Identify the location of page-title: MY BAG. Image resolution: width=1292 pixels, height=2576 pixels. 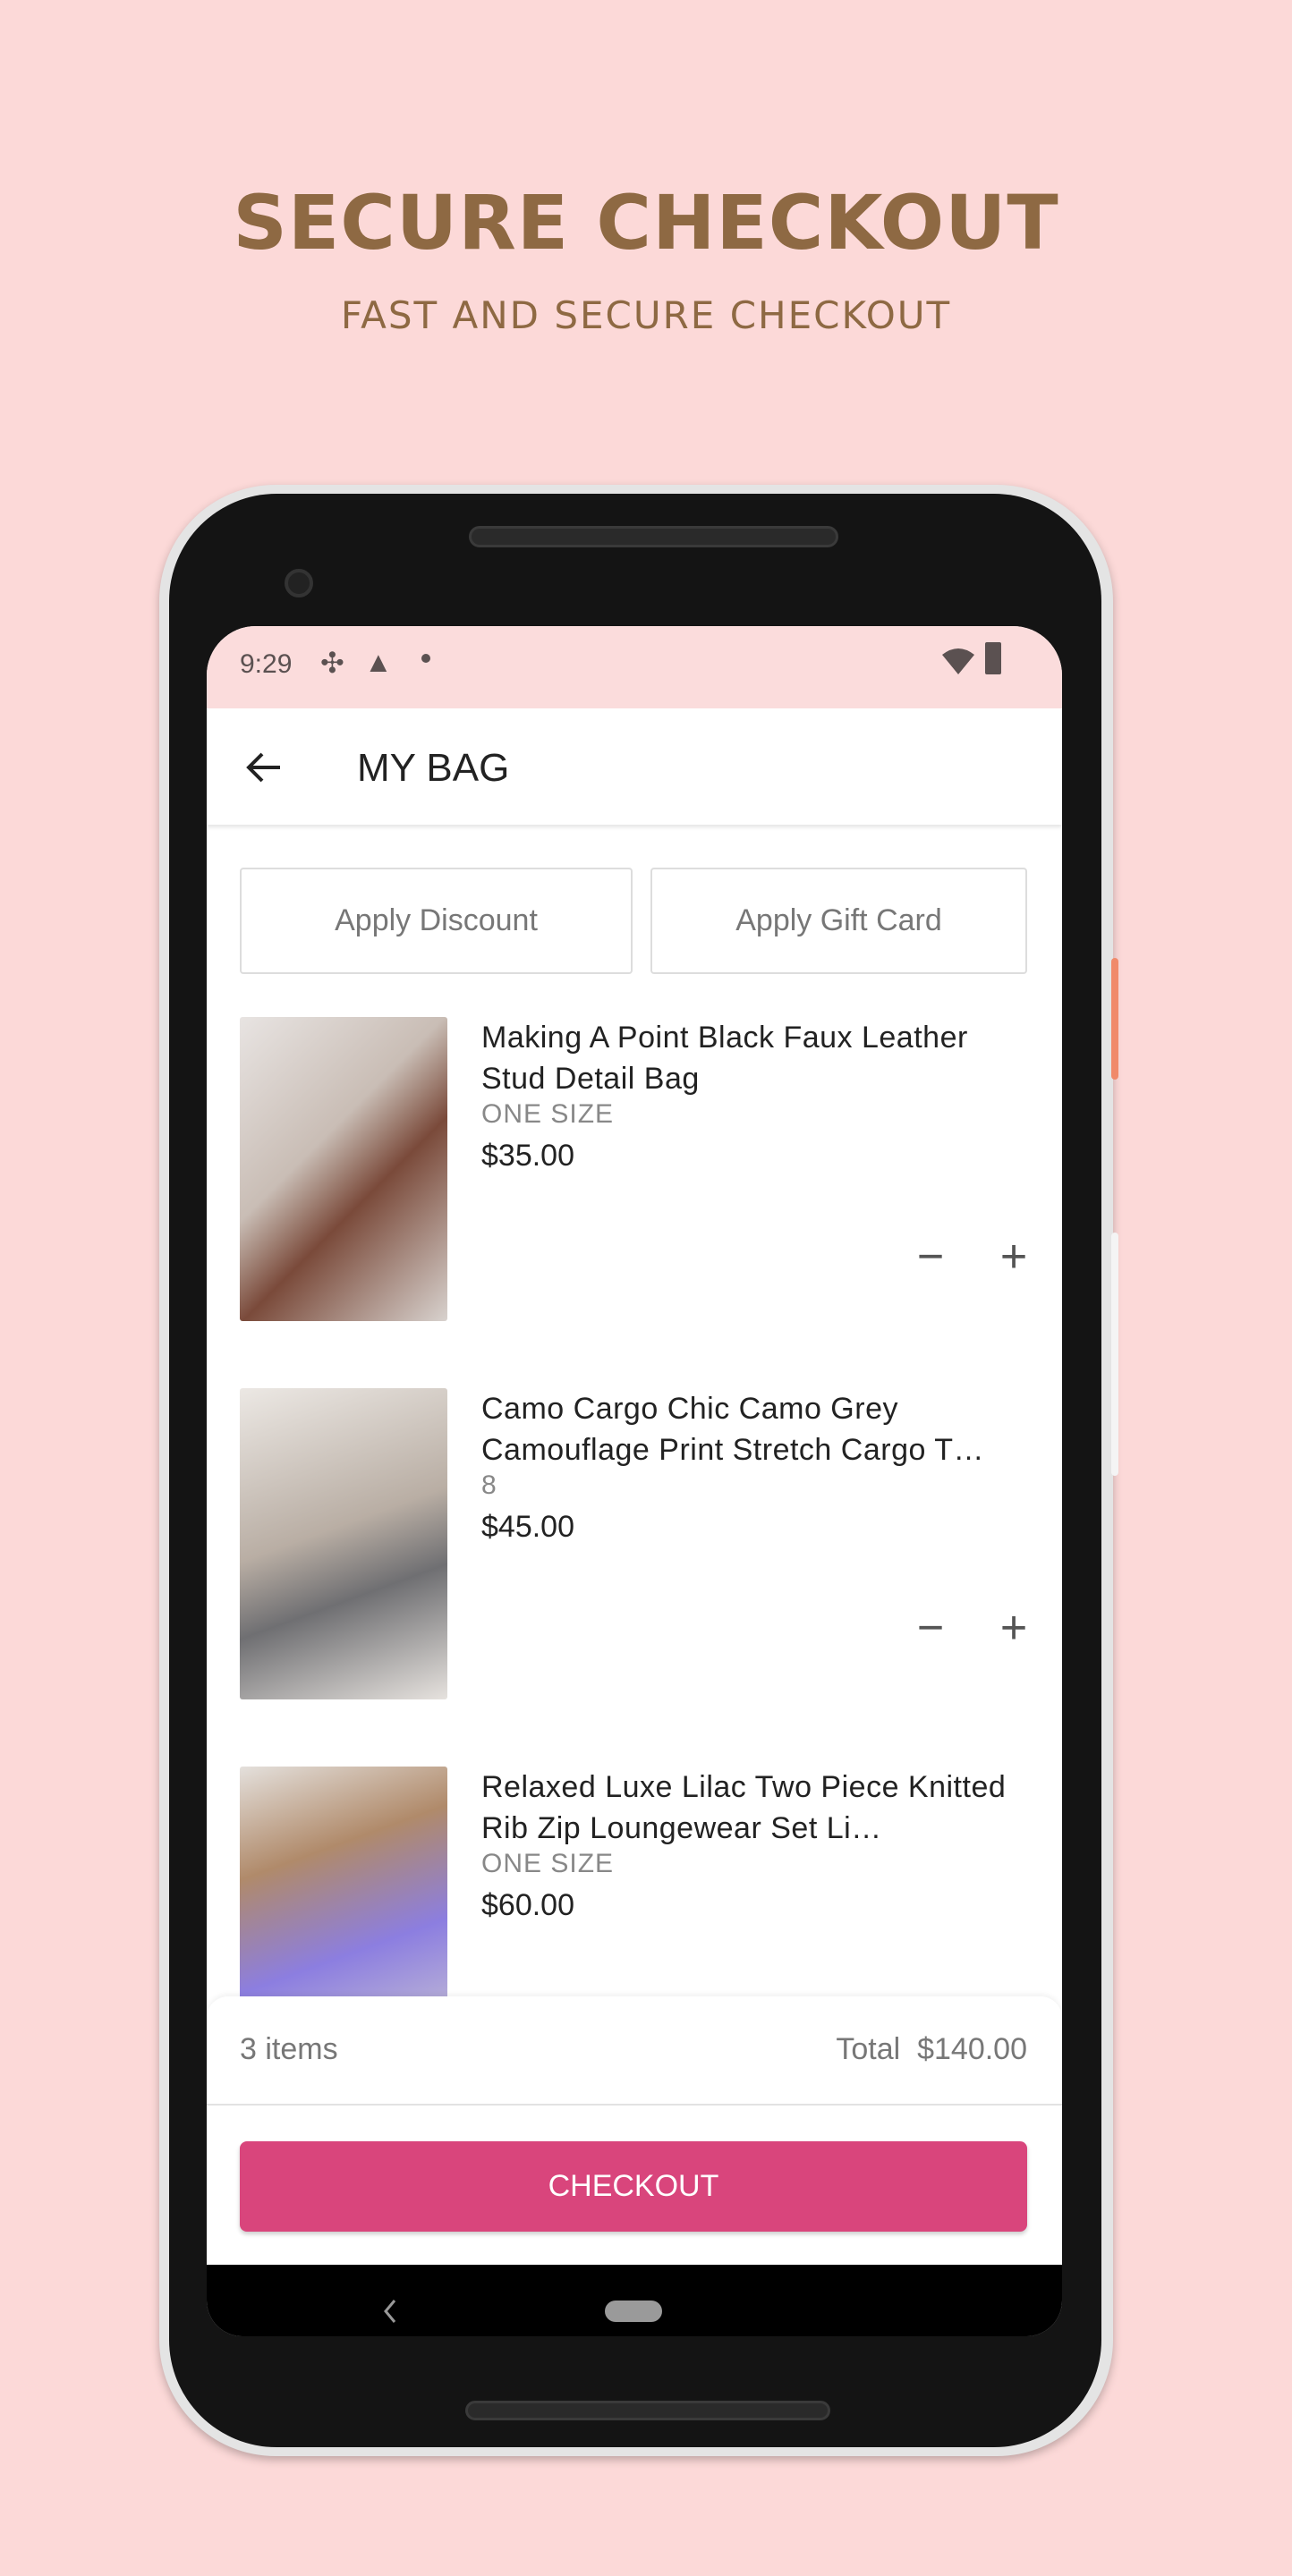
(433, 768).